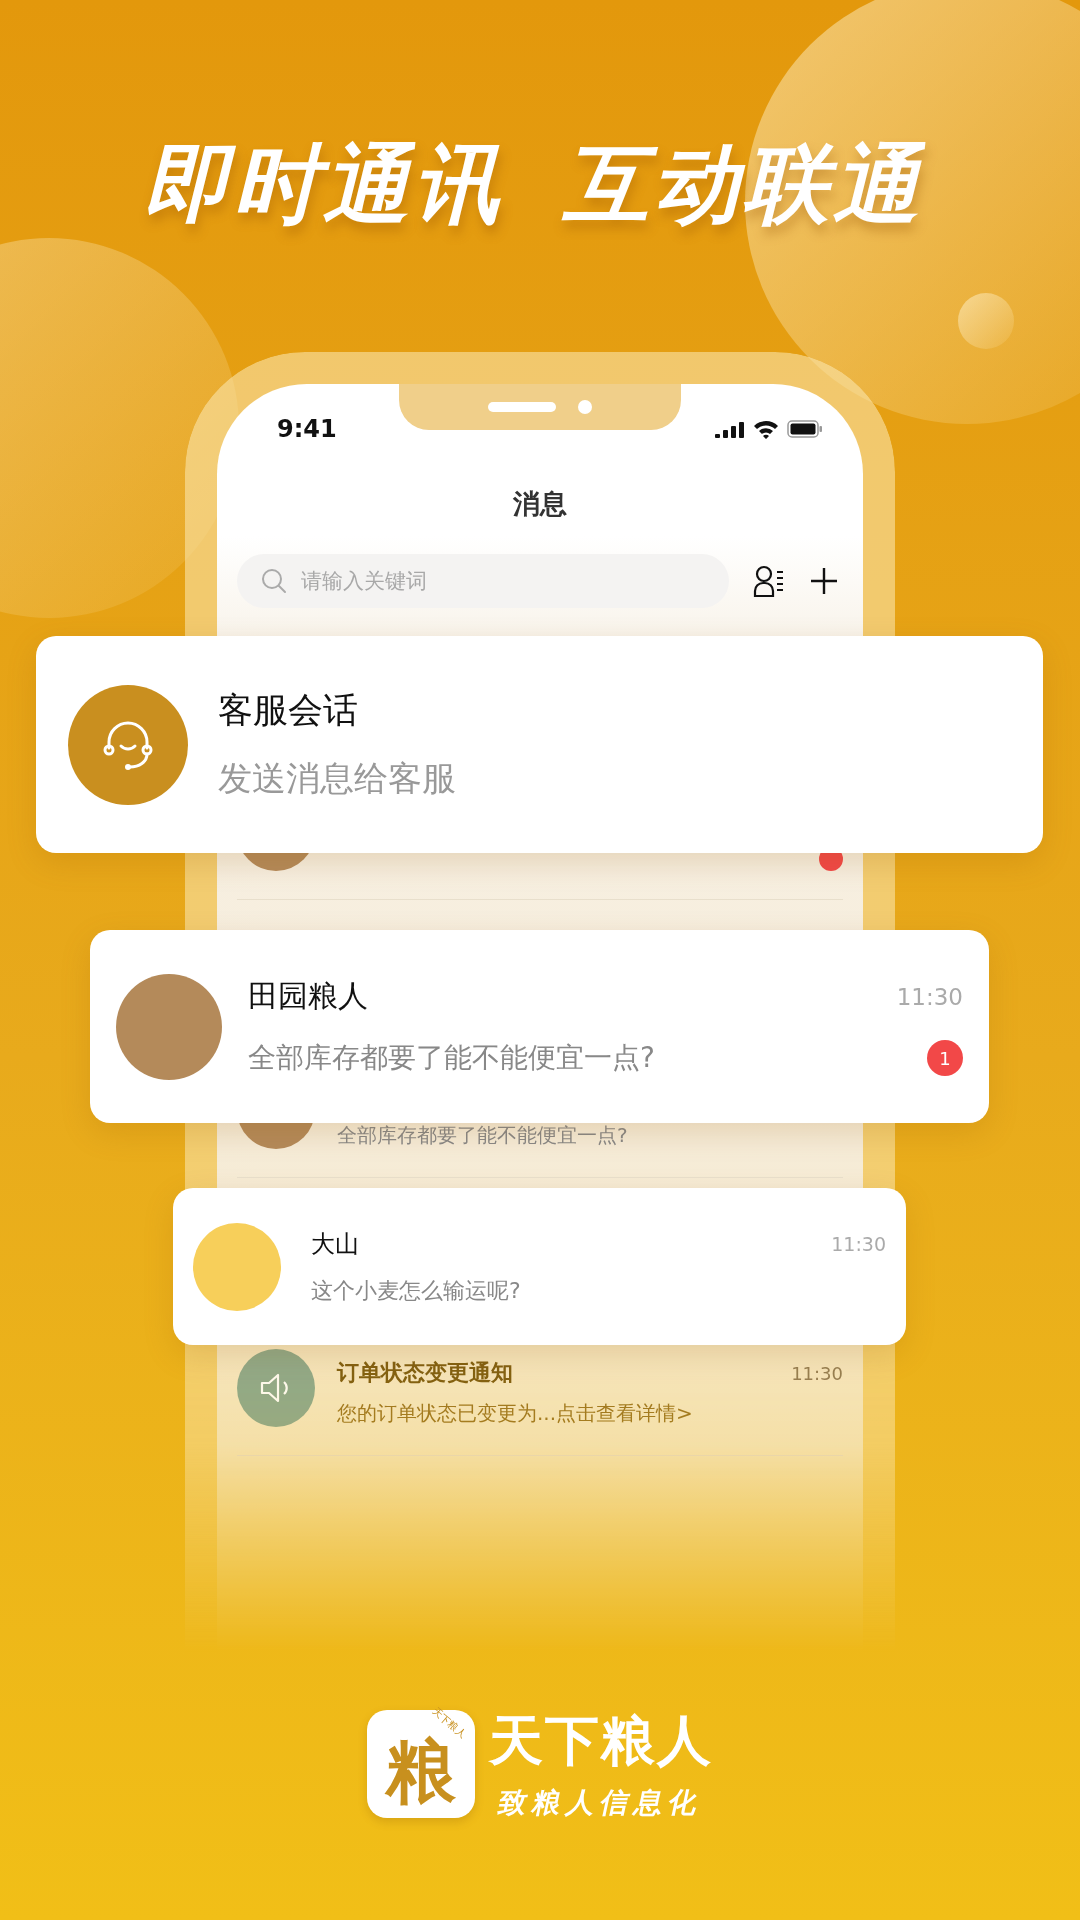 This screenshot has width=1080, height=1920. Describe the element at coordinates (585, 407) in the screenshot. I see `camera-dot` at that location.